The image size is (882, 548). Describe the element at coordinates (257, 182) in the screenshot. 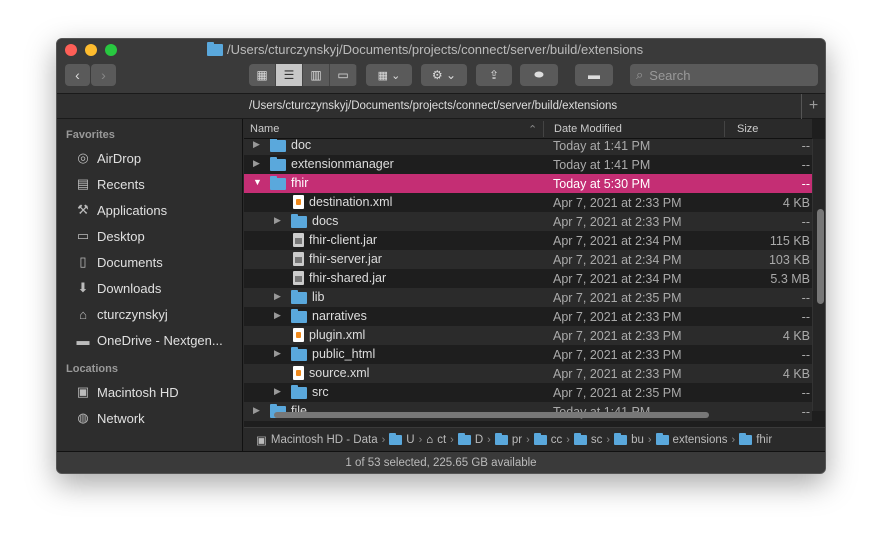

I see `disclosure-triangle-icon: ▼` at that location.